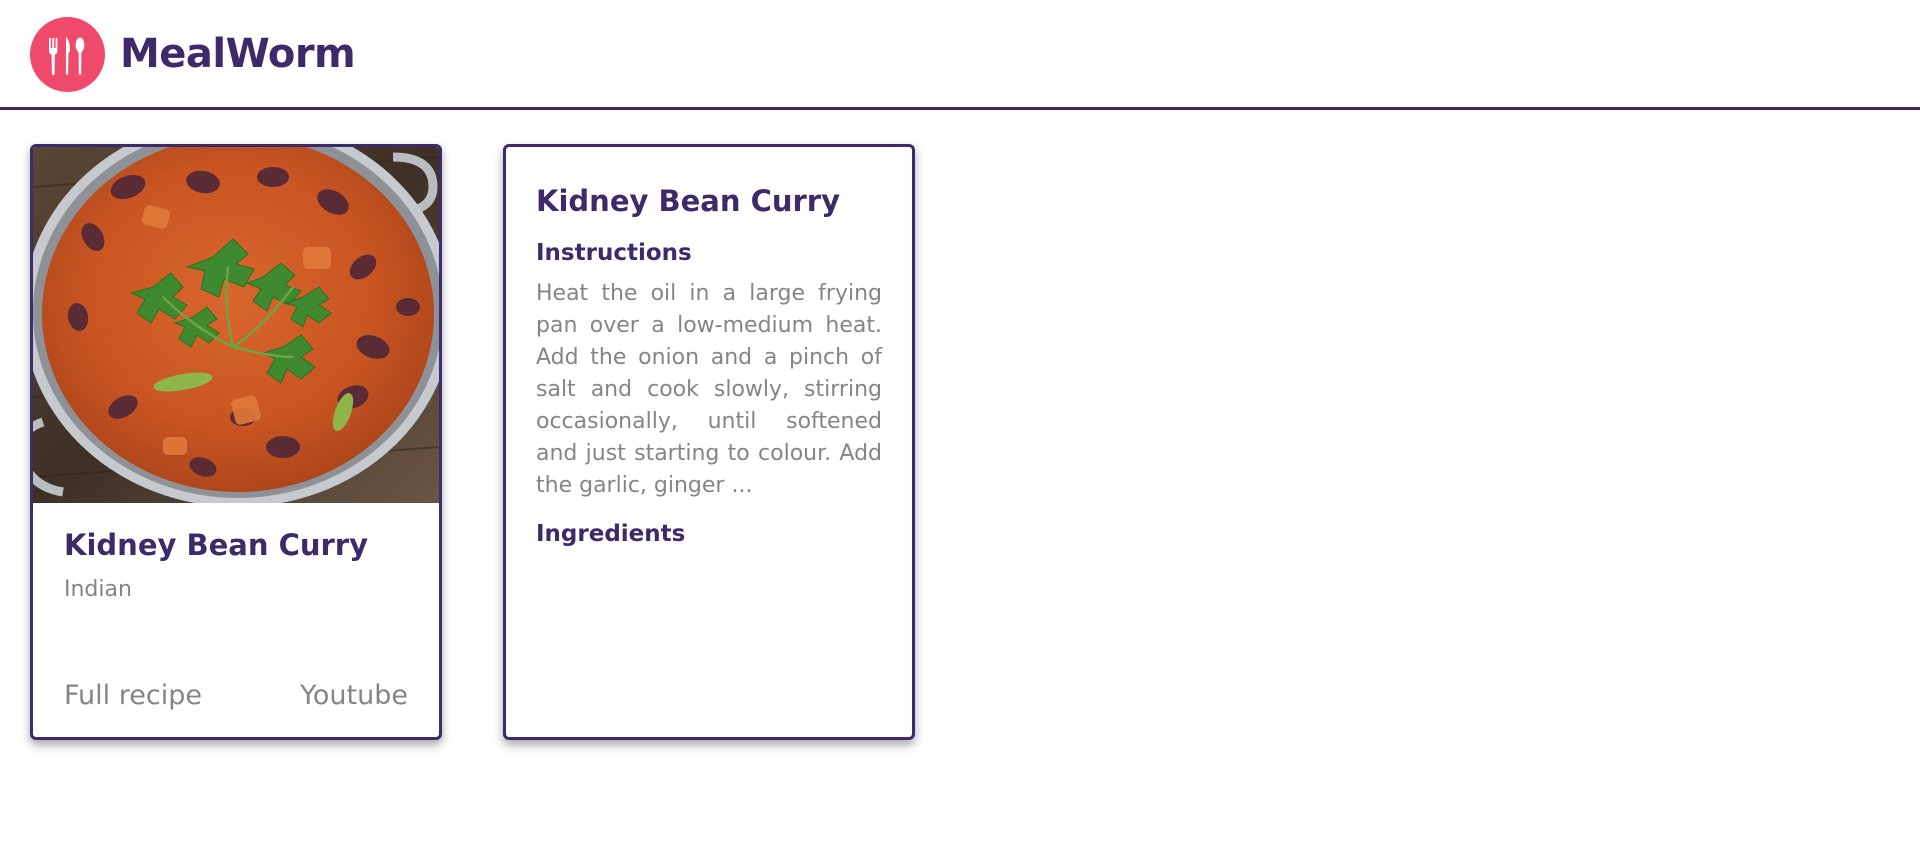 The image size is (1920, 867). What do you see at coordinates (611, 534) in the screenshot?
I see `ingredients-heading: Ingredients` at bounding box center [611, 534].